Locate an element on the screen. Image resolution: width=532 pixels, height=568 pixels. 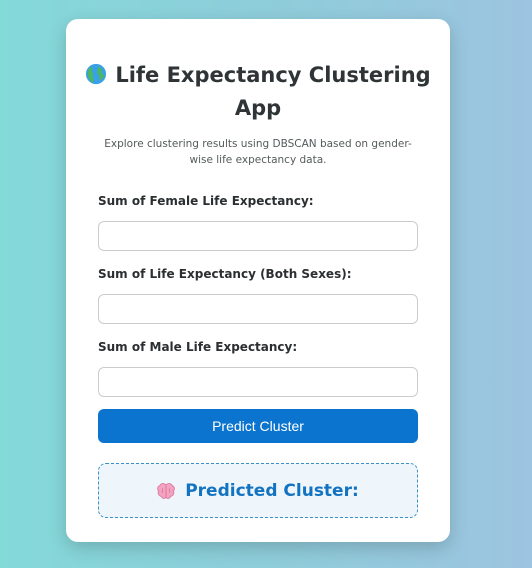
male-life-expectancy-input is located at coordinates (258, 382).